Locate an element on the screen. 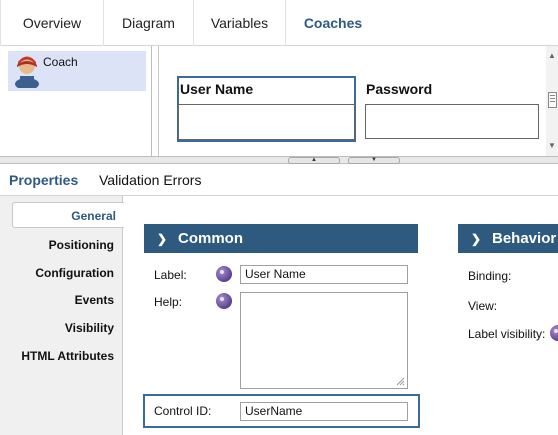 Image resolution: width=558 pixels, height=435 pixels. label-visibility-help-bubble-icon is located at coordinates (554, 333).